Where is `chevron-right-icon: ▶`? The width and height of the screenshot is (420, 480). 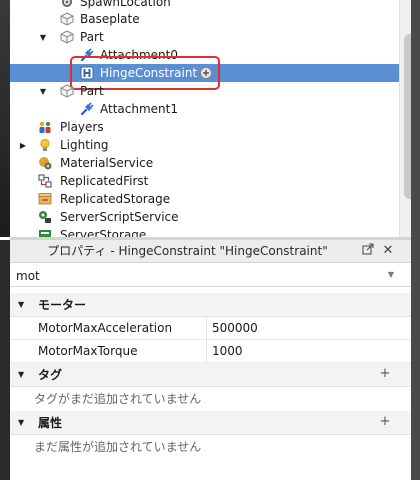 chevron-right-icon: ▶ is located at coordinates (23, 145).